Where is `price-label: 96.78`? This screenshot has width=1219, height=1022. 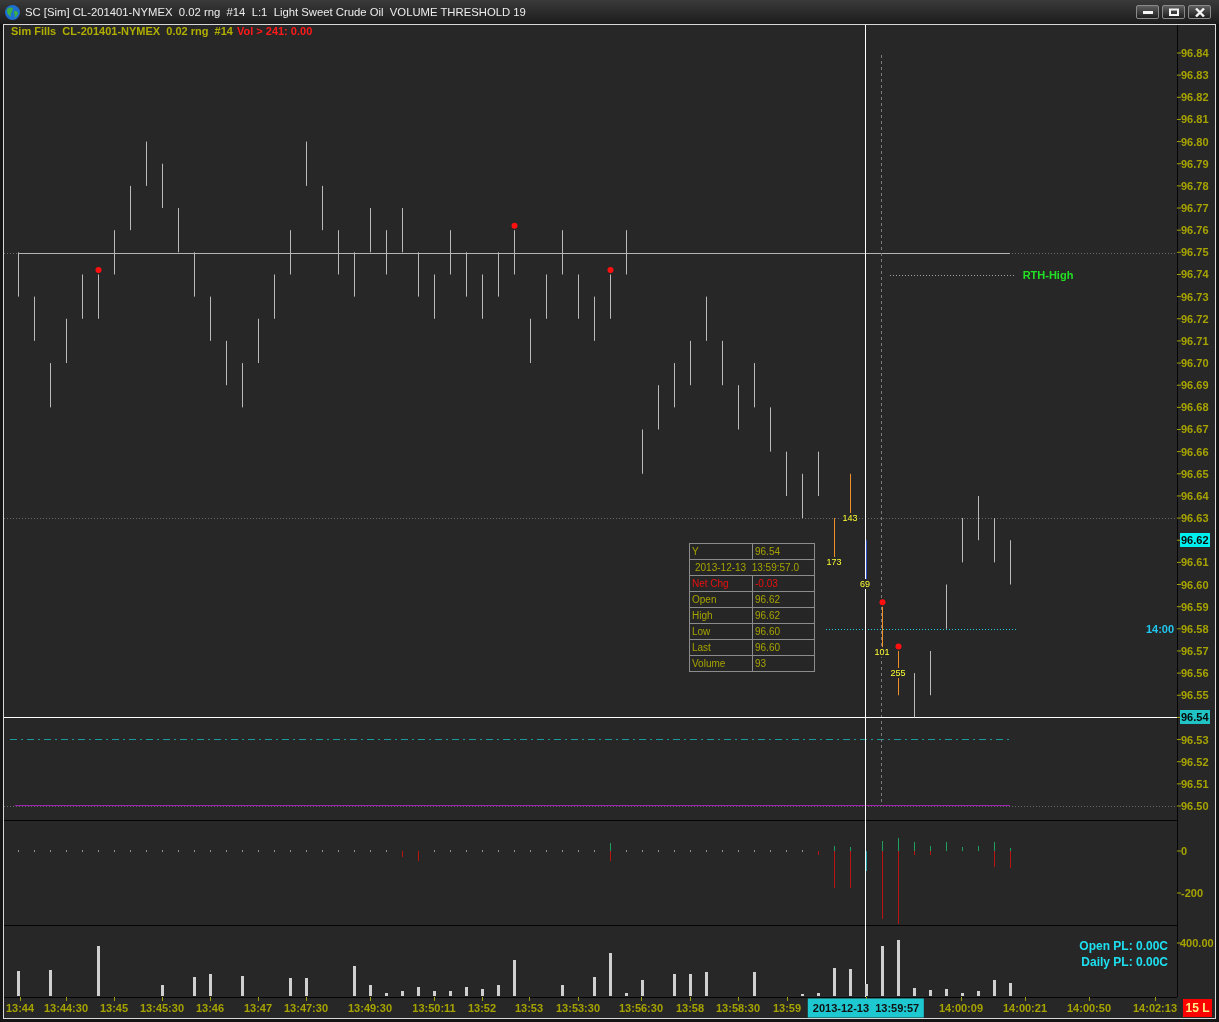
price-label: 96.78 is located at coordinates (1195, 186).